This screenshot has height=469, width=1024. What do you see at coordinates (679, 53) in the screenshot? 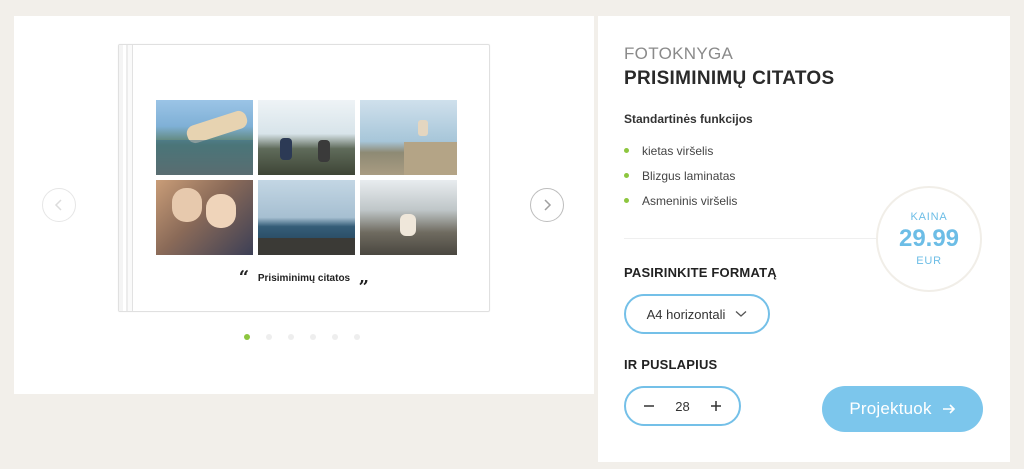
I see `product-kind: FOTOKNYGA` at bounding box center [679, 53].